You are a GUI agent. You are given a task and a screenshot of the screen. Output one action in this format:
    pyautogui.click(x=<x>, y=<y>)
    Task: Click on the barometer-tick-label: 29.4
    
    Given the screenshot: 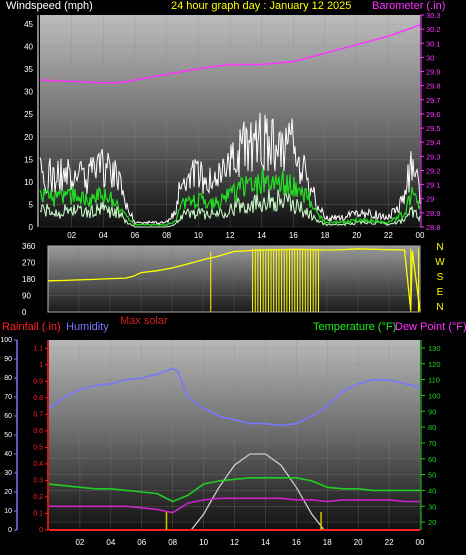 What is the action you would take?
    pyautogui.click(x=433, y=142)
    